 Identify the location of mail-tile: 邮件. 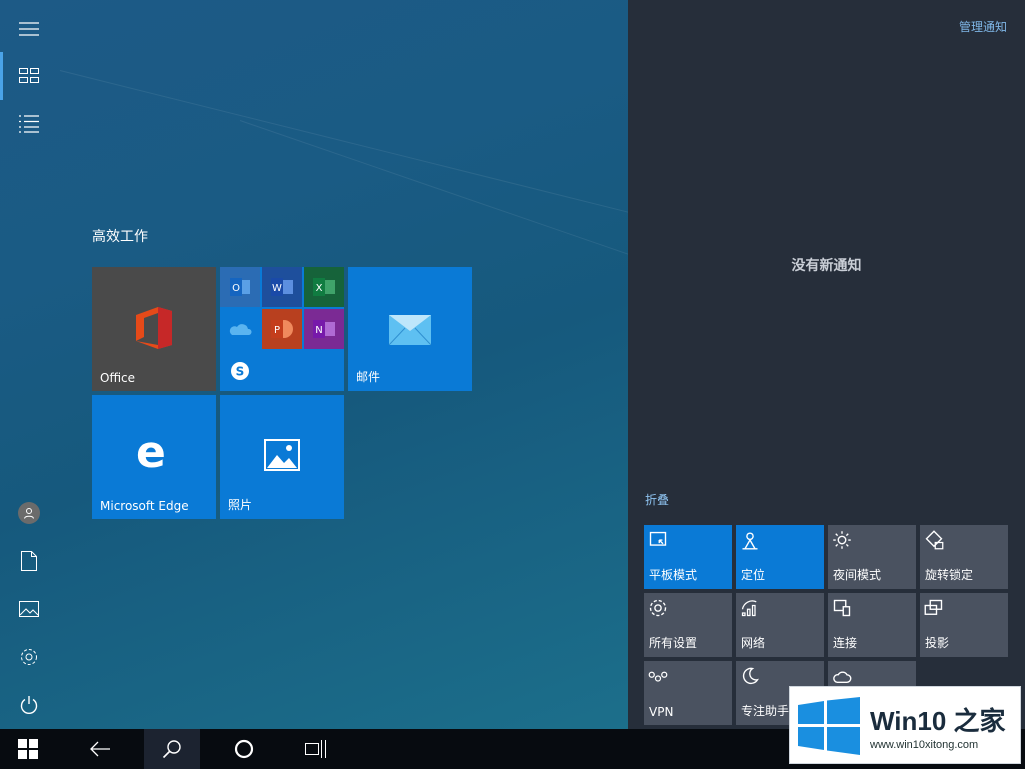
(410, 329).